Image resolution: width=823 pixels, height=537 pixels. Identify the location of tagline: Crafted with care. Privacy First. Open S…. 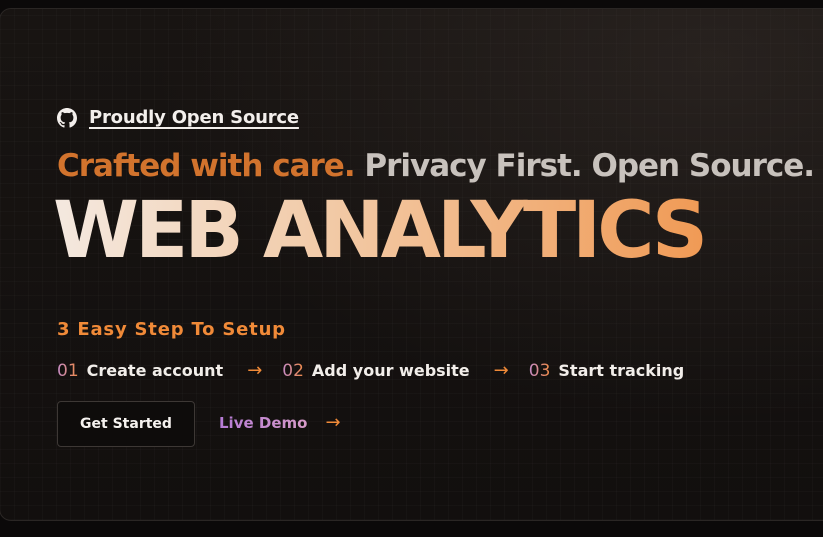
(436, 166).